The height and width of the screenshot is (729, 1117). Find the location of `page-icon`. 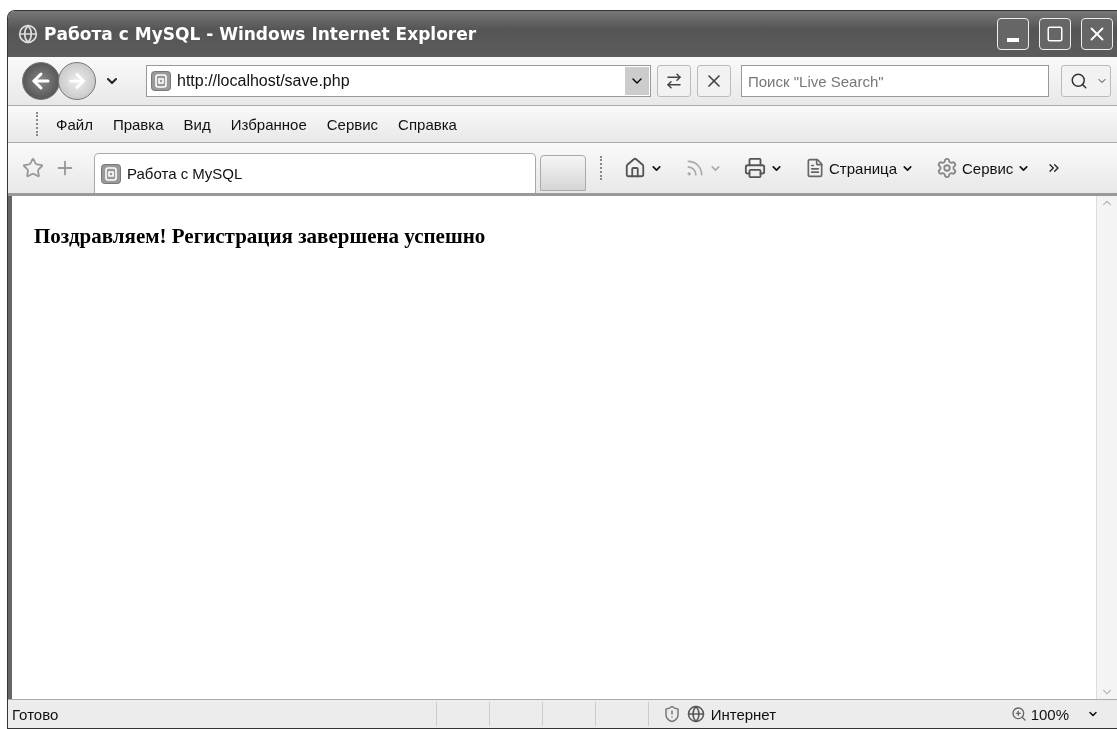

page-icon is located at coordinates (815, 168).